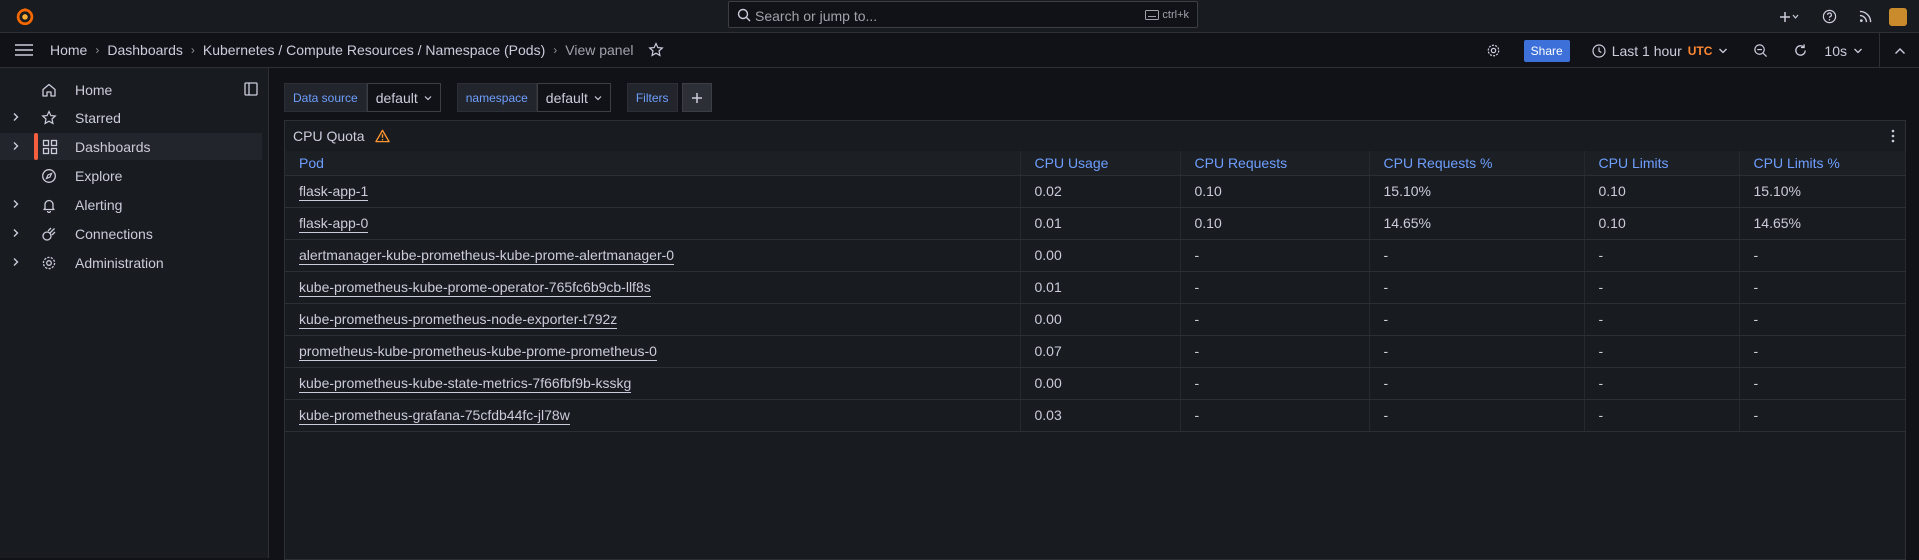 The height and width of the screenshot is (560, 1919). What do you see at coordinates (1100, 223) in the screenshot?
I see `table-cell: 0.01` at bounding box center [1100, 223].